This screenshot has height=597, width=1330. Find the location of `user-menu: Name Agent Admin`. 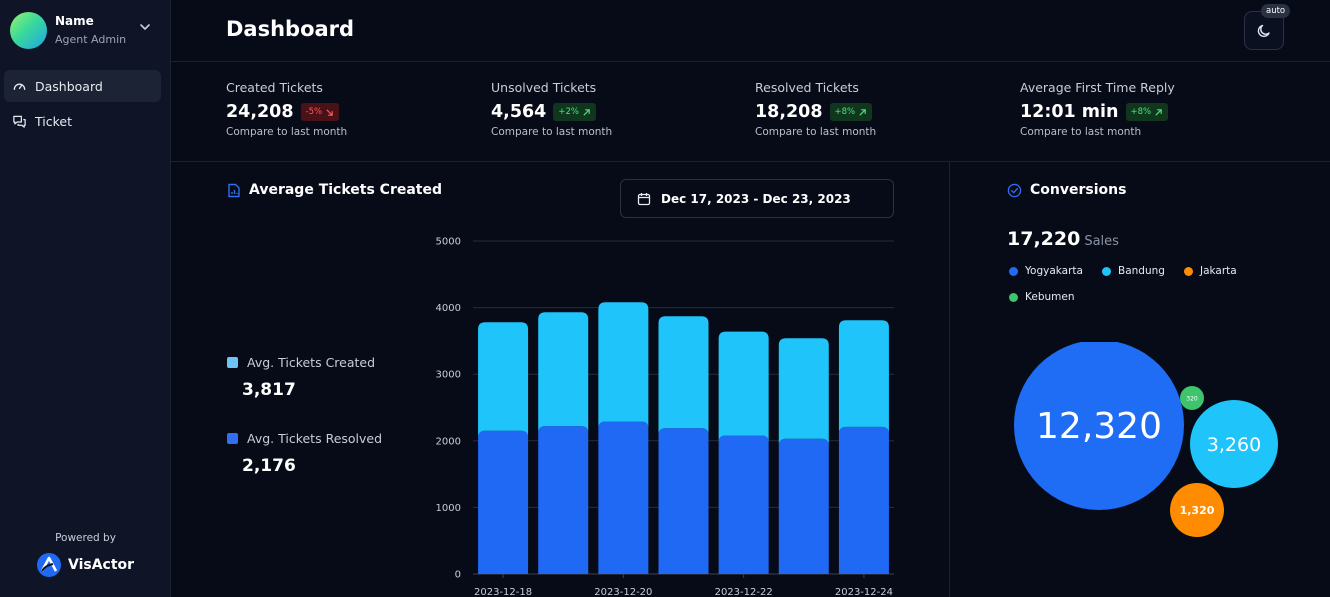

user-menu: Name Agent Admin is located at coordinates (85, 31).